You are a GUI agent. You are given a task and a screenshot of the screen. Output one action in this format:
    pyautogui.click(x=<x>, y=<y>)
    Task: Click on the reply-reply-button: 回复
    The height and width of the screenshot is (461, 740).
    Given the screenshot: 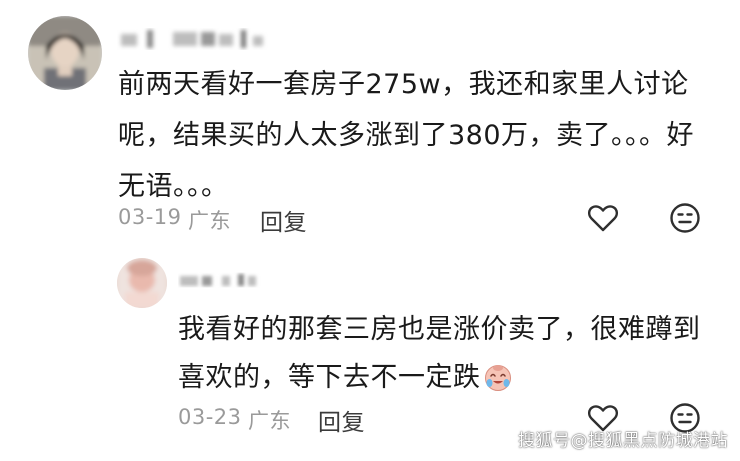 What is the action you would take?
    pyautogui.click(x=341, y=420)
    